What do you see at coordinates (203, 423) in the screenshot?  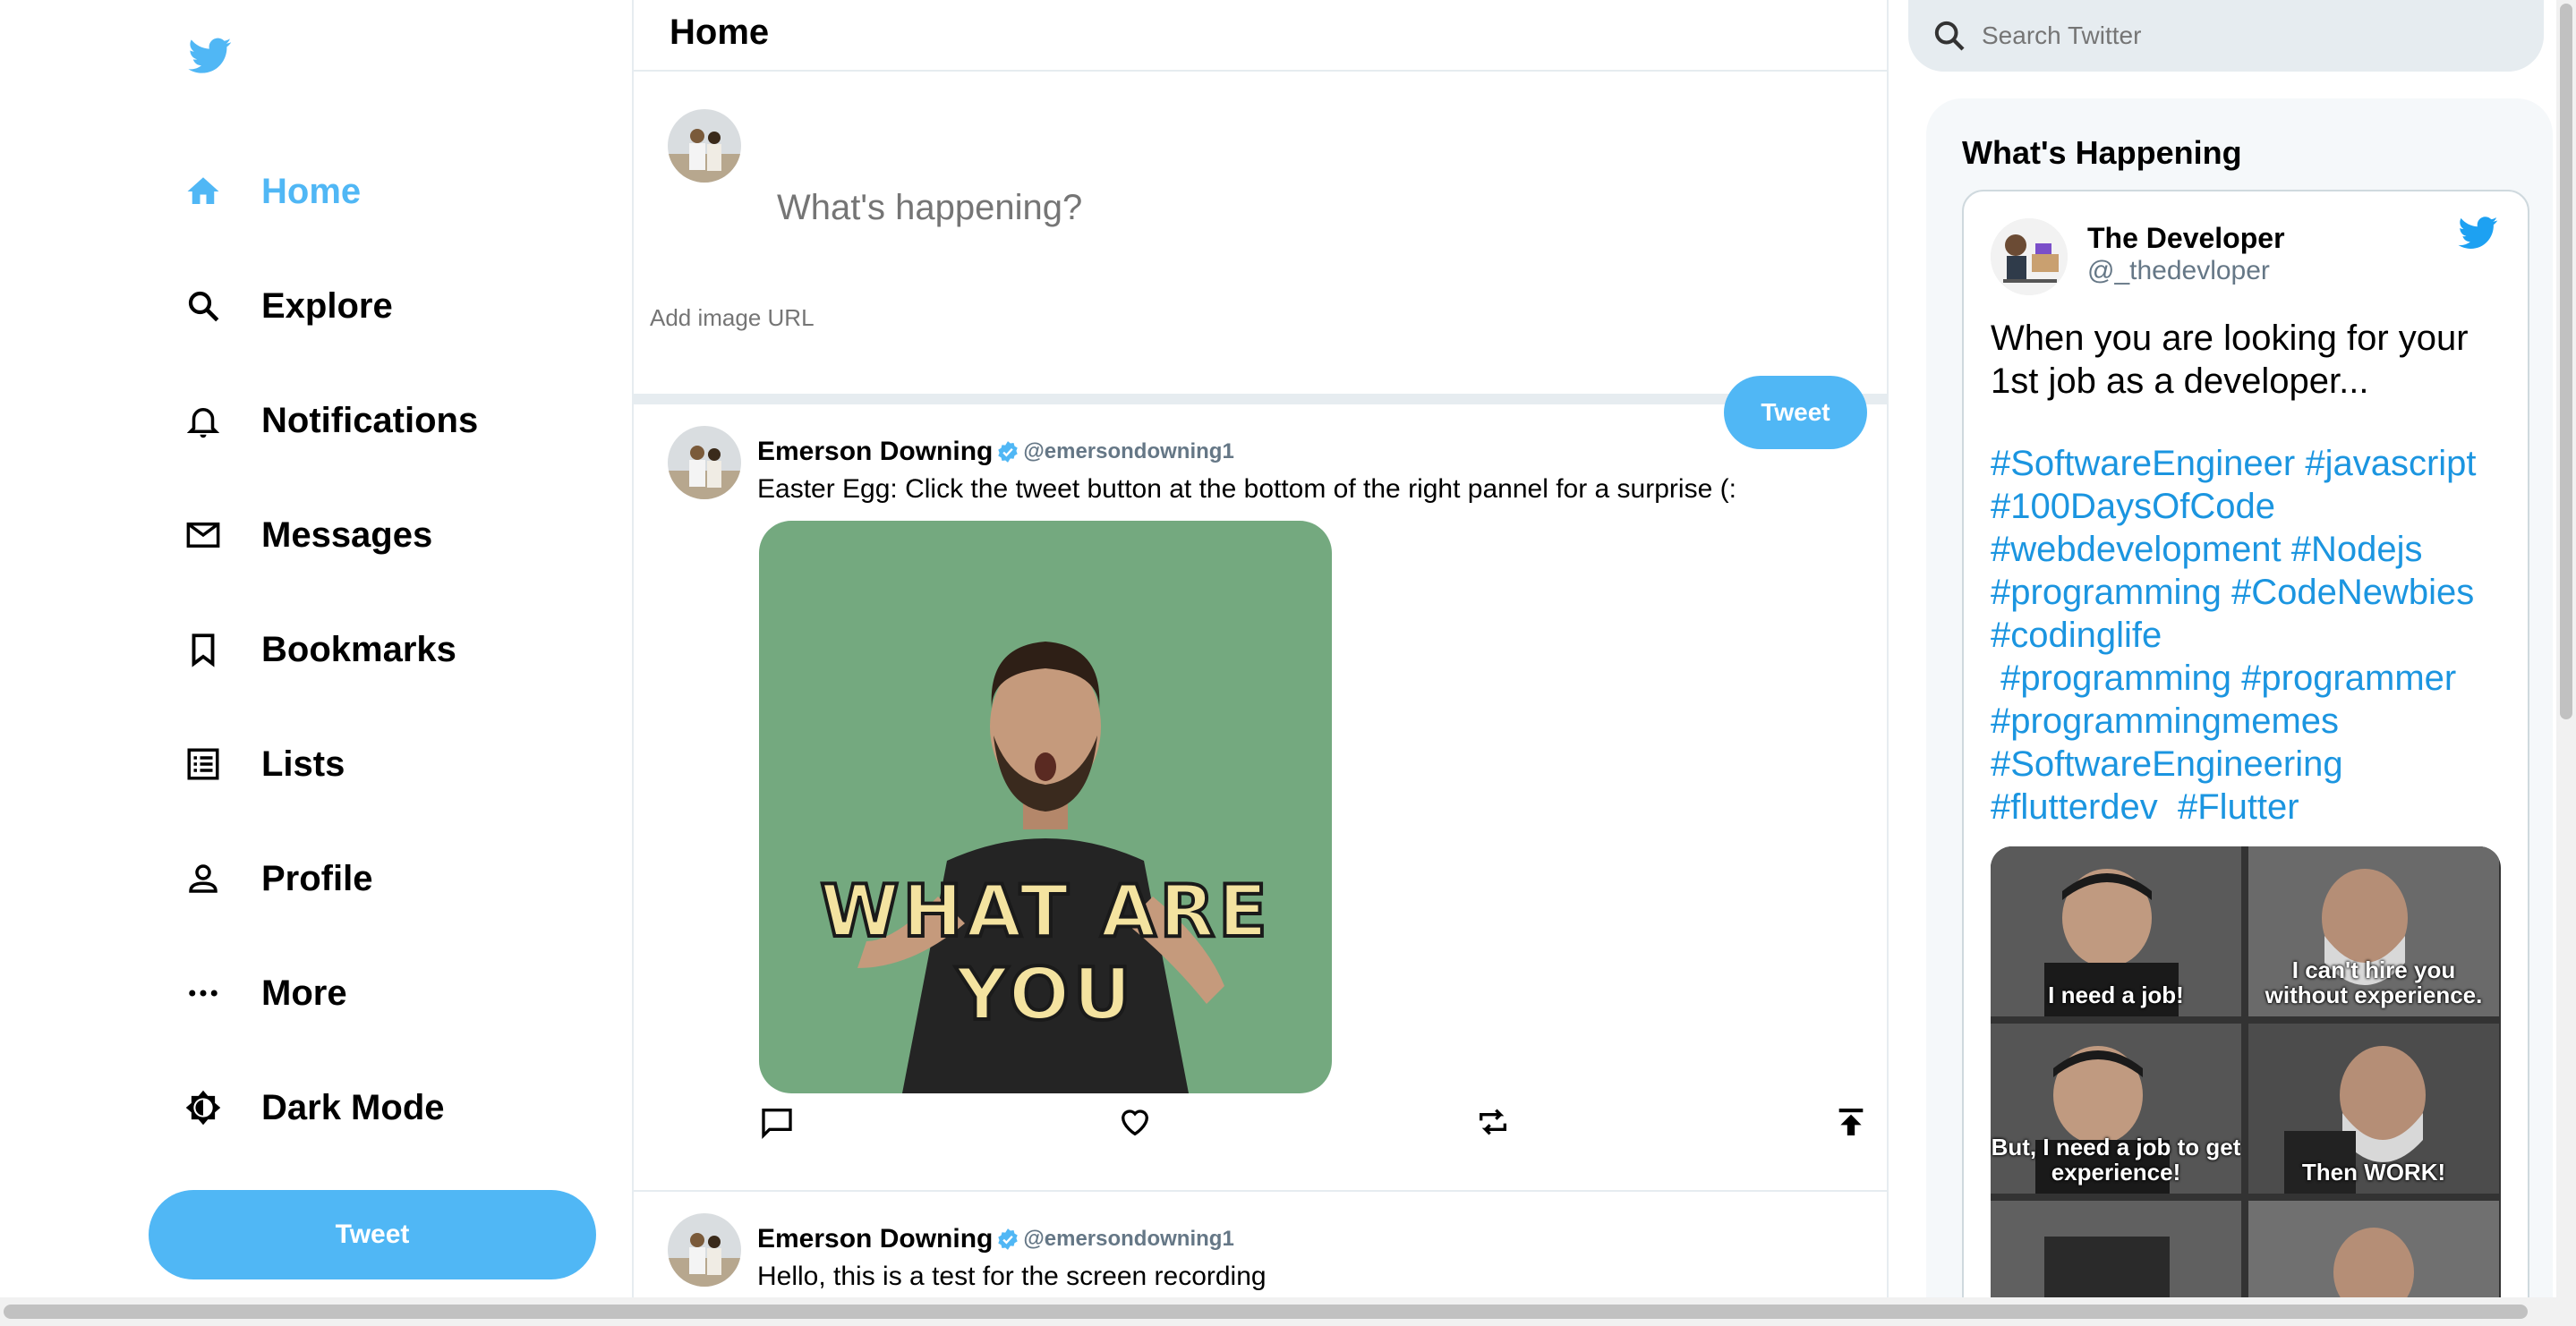 I see `bell-icon` at bounding box center [203, 423].